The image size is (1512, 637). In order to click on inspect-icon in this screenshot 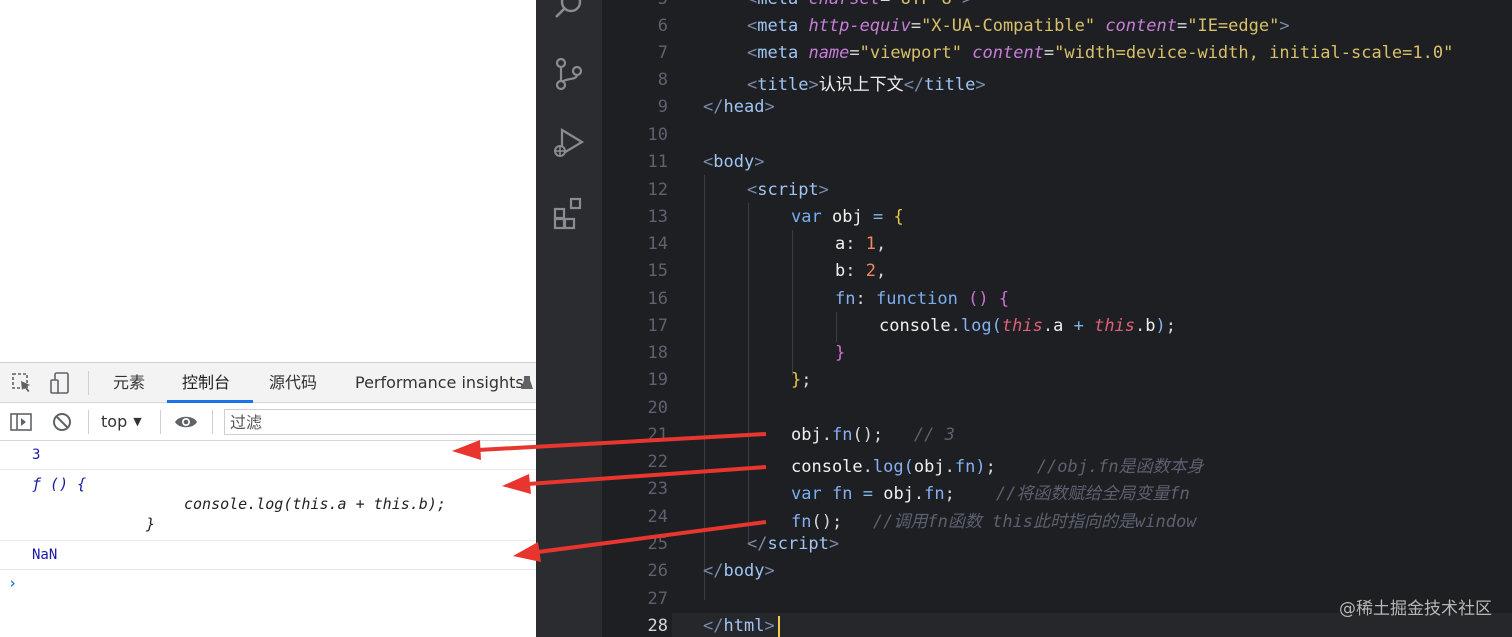, I will do `click(22, 383)`.